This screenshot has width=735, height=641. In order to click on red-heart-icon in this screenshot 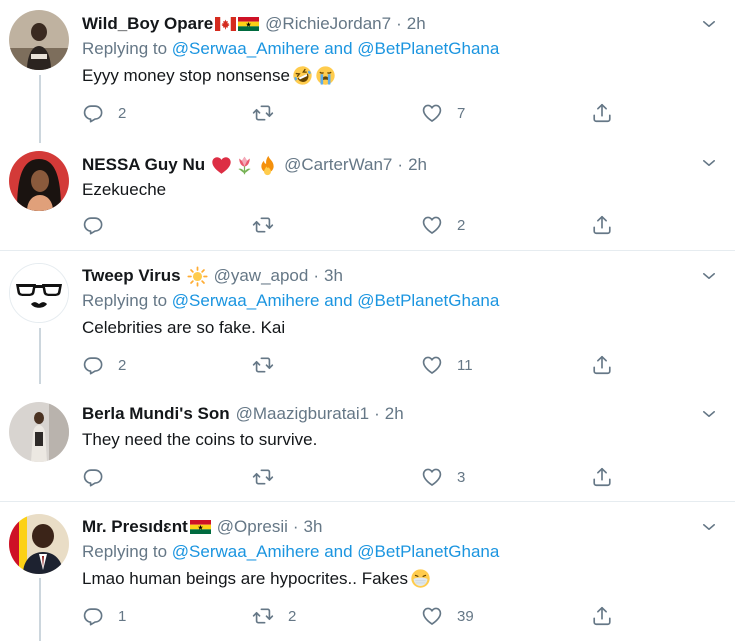, I will do `click(221, 165)`.